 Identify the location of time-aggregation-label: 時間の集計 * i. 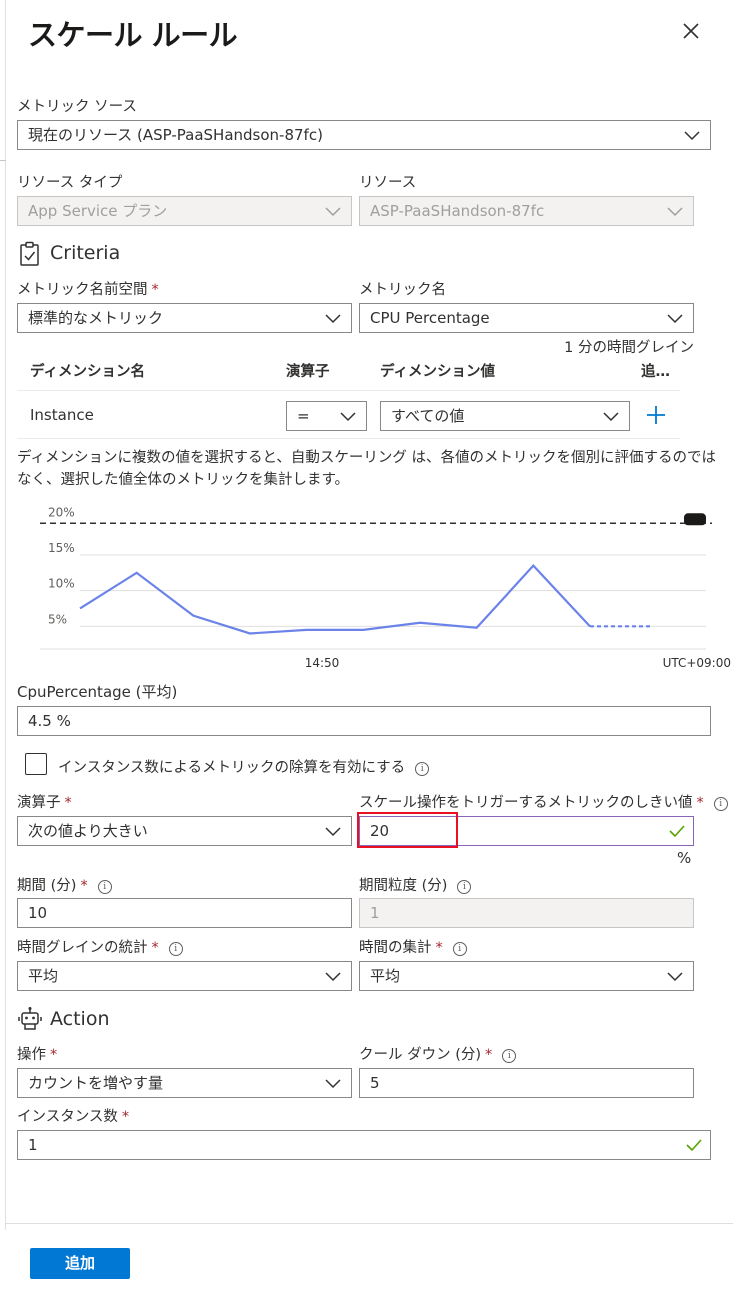
(413, 946).